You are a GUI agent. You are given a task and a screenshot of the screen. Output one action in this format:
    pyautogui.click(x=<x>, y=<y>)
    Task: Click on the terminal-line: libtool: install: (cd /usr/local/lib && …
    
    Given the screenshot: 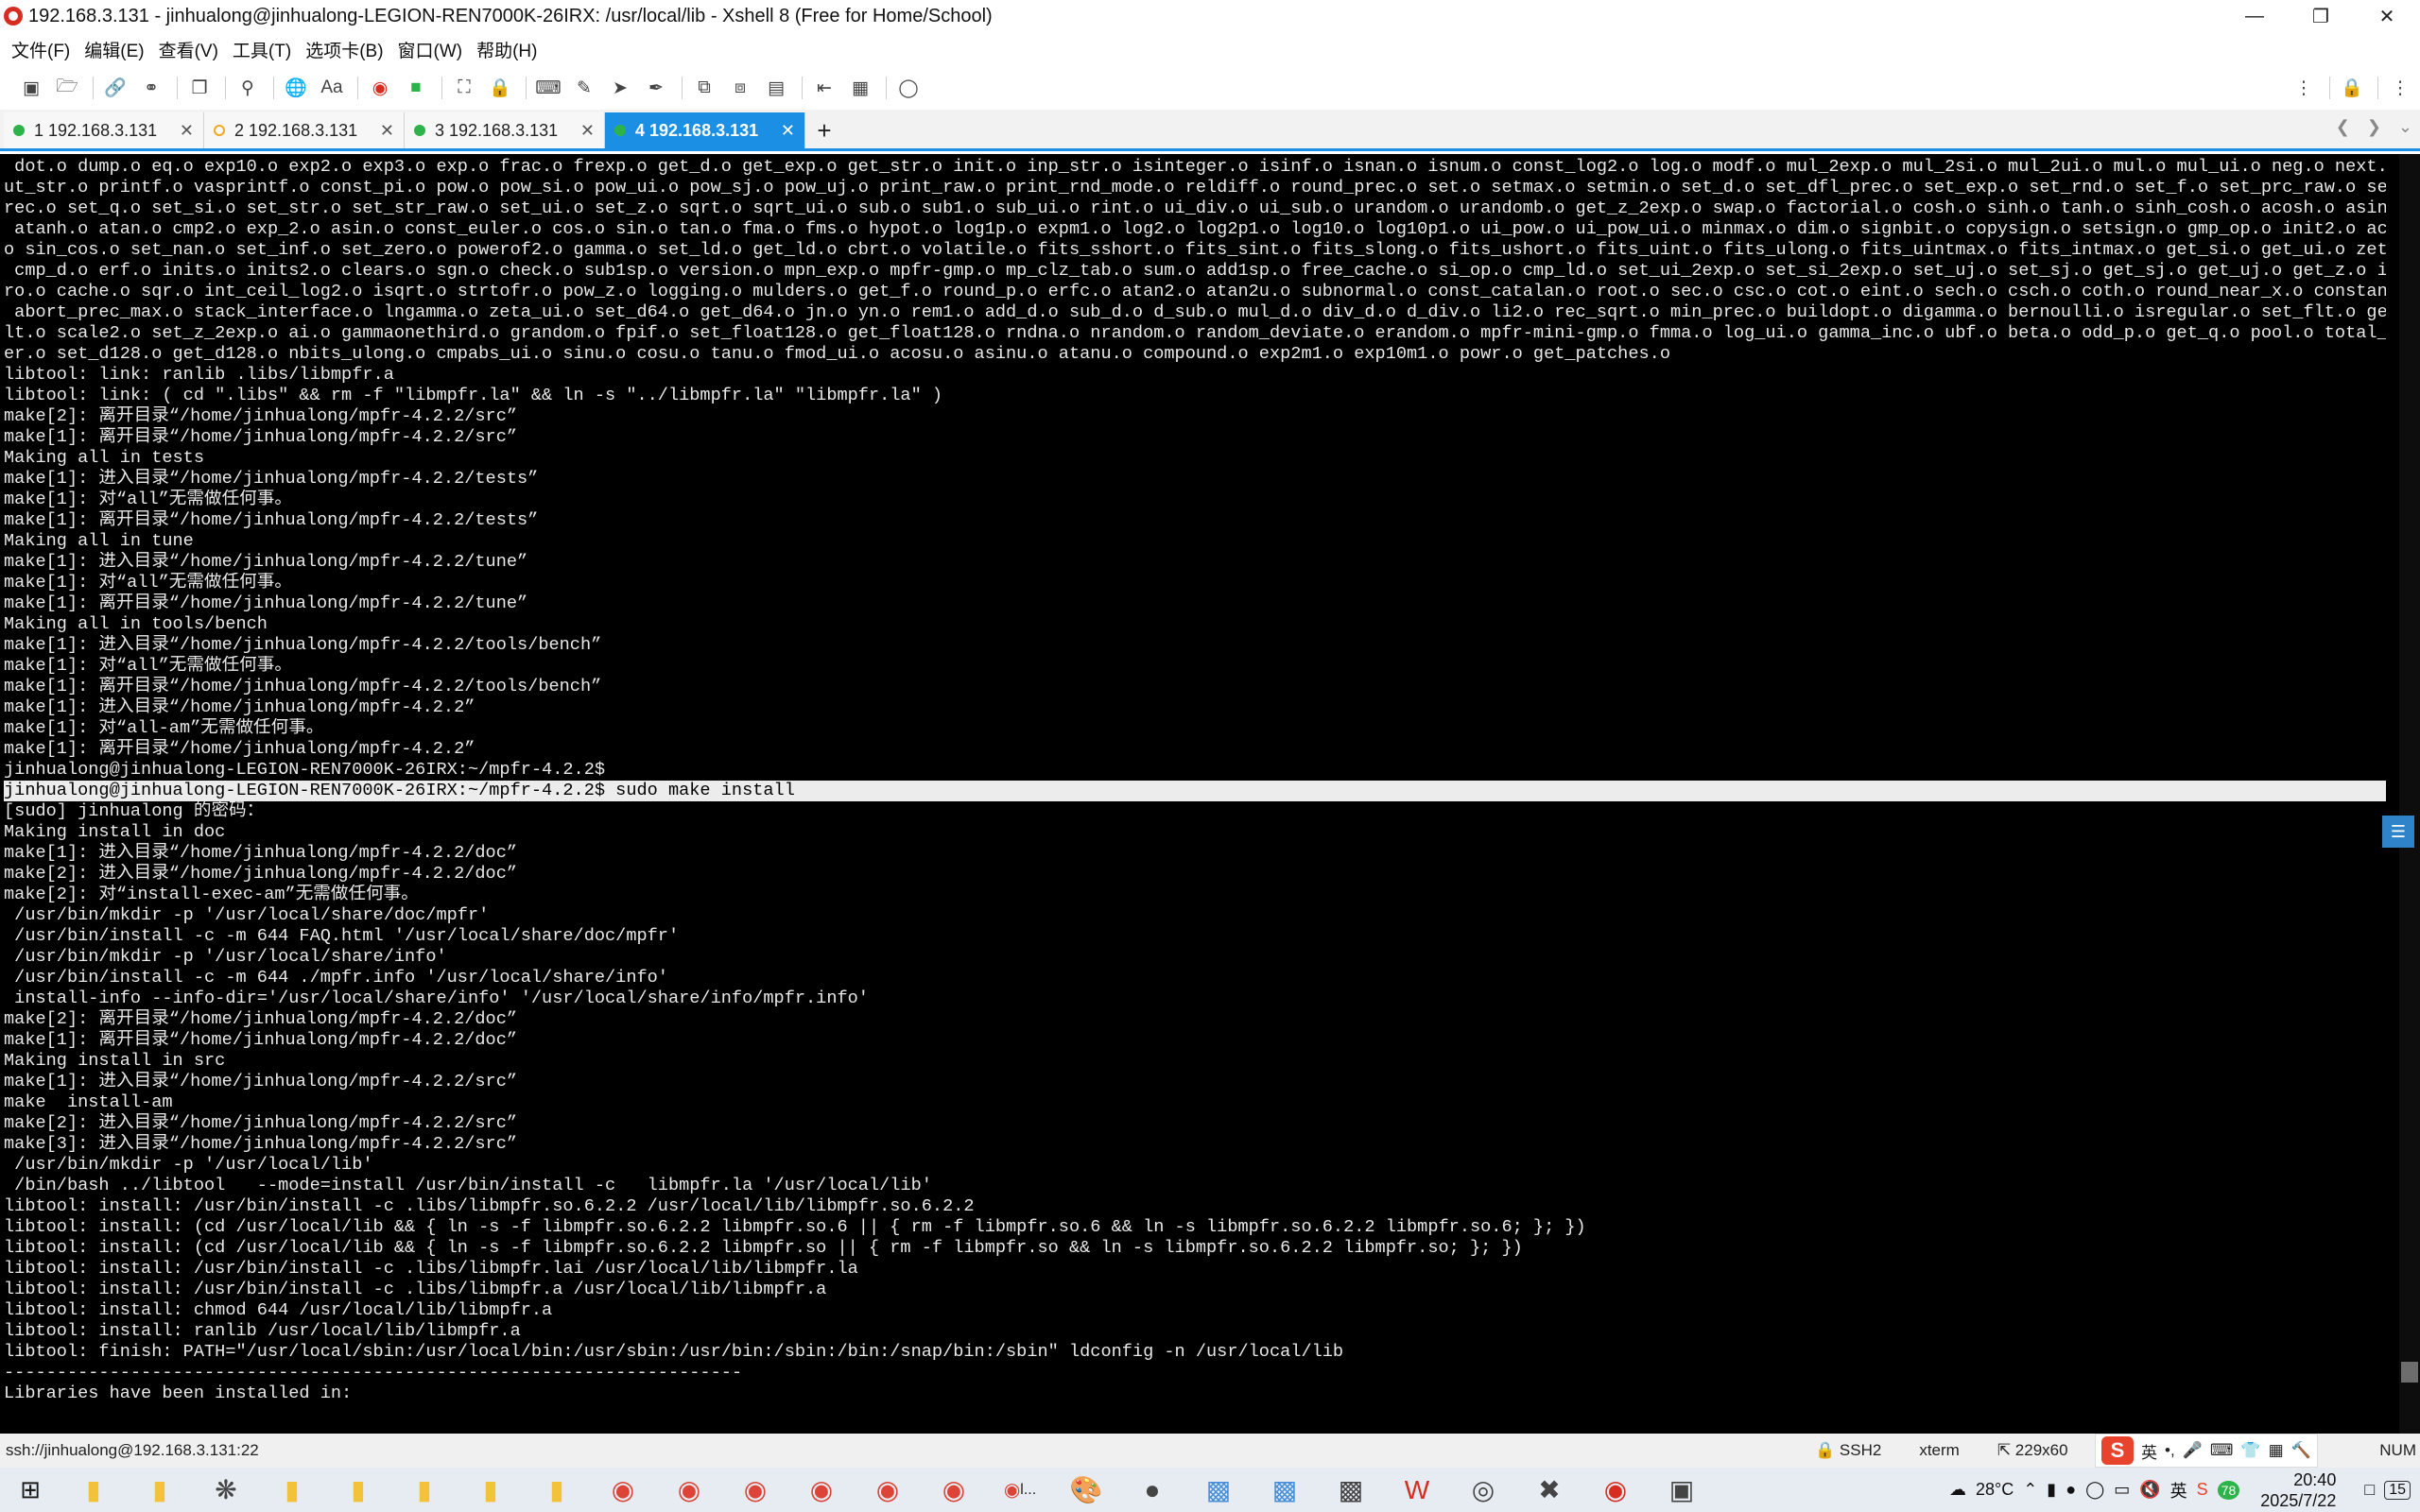 What is the action you would take?
    pyautogui.click(x=795, y=1227)
    